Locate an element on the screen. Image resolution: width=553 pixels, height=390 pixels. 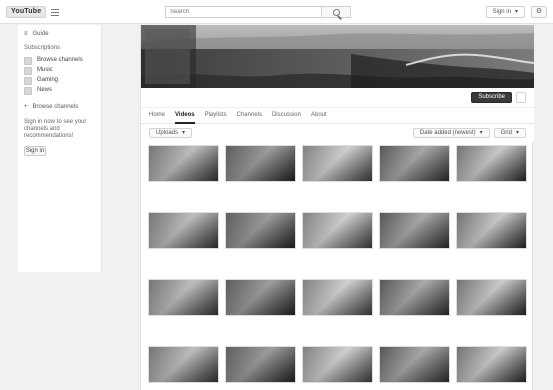
banner-image is located at coordinates (337, 56).